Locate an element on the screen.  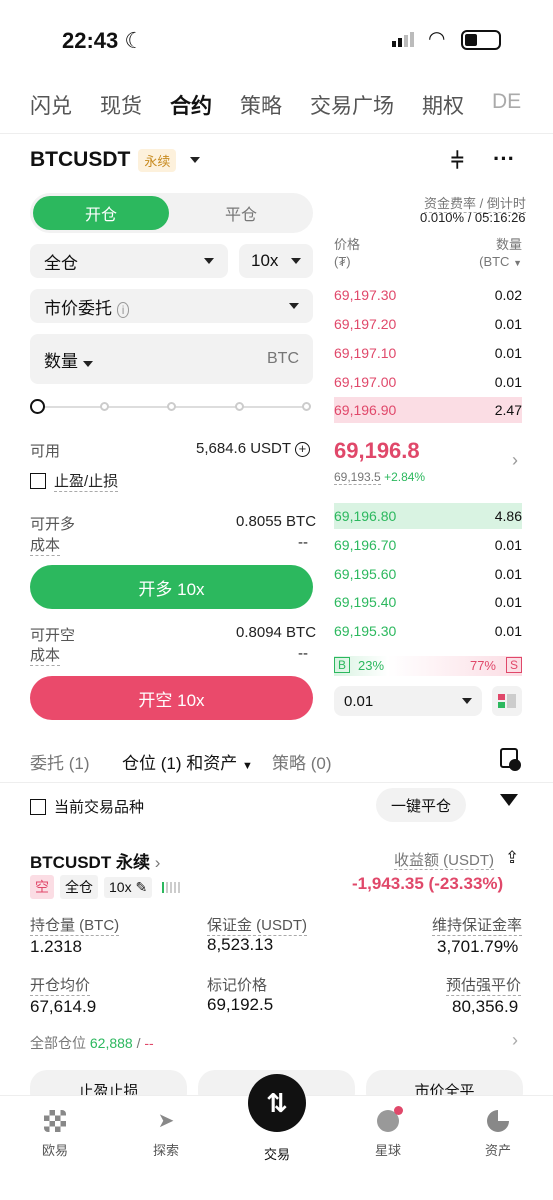
ask-row: 69,196.90 2.47 is located at coordinates (428, 410).